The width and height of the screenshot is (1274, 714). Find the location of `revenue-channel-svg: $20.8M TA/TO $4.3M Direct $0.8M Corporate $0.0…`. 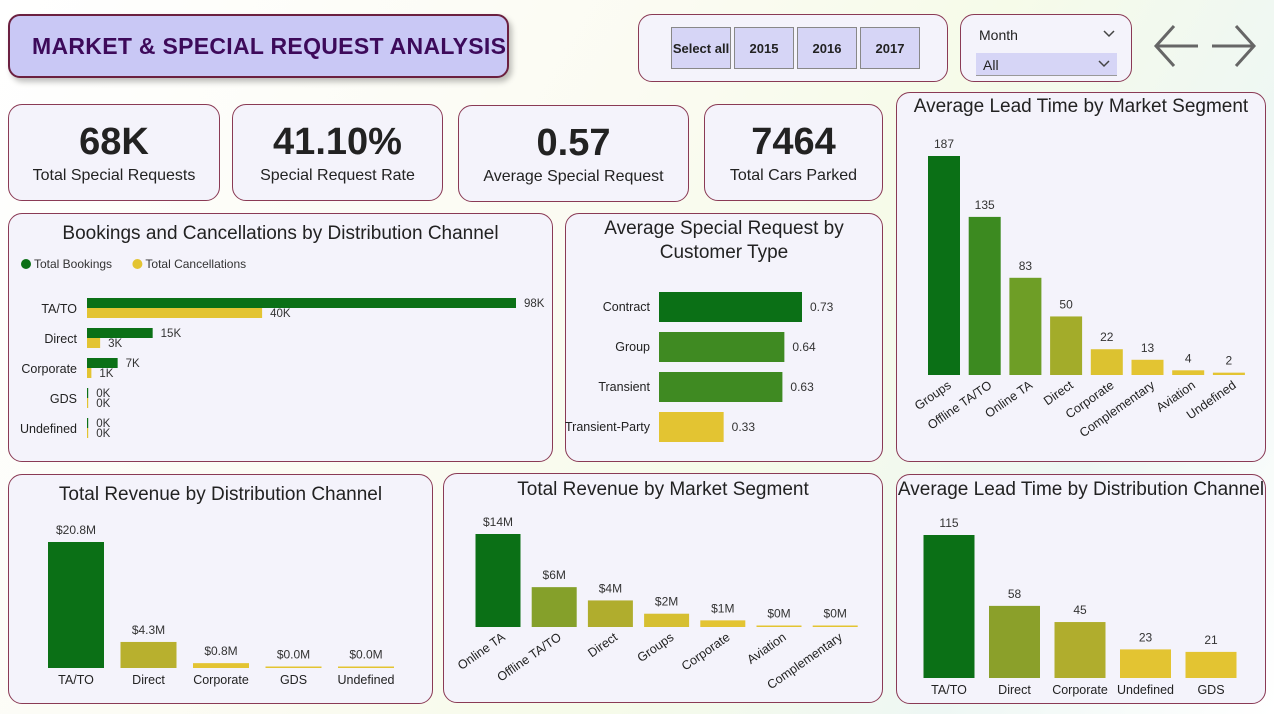

revenue-channel-svg: $20.8M TA/TO $4.3M Direct $0.8M Corporate $0.0… is located at coordinates (221, 605).